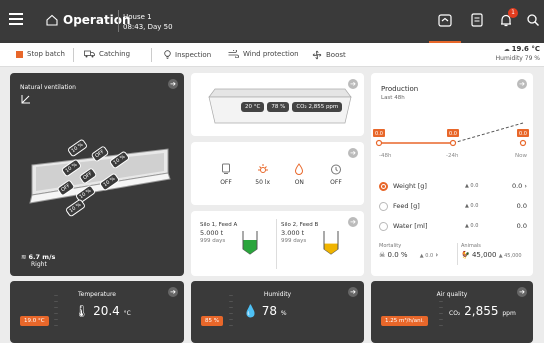  Describe the element at coordinates (212, 316) in the screenshot. I see `setpoint-tag: 85 %` at that location.